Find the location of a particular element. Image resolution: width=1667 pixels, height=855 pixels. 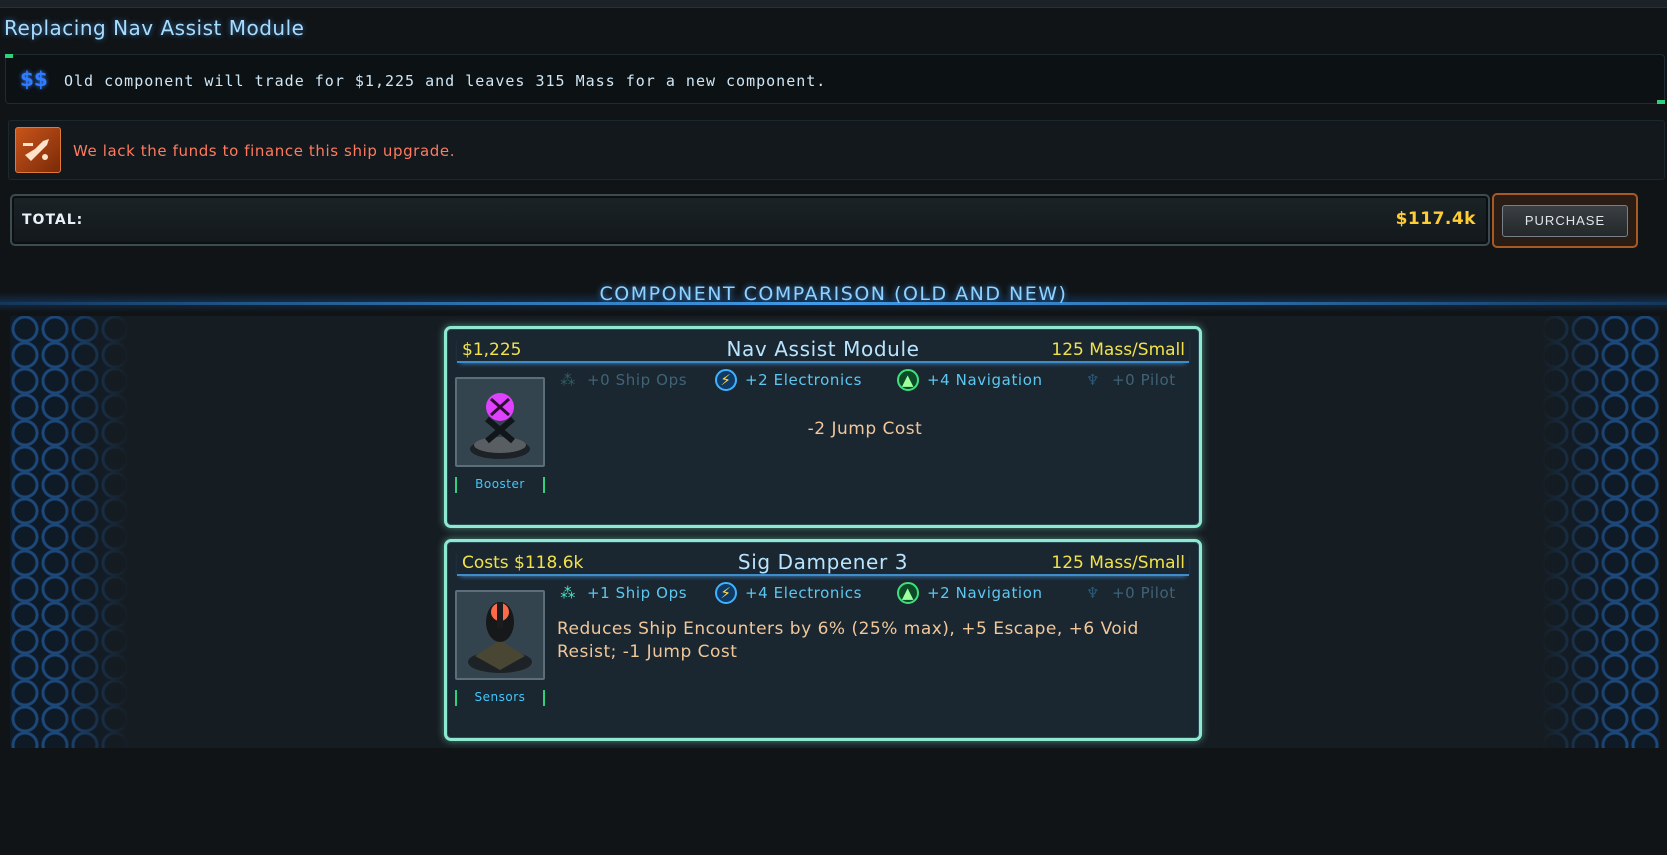

total-value: $117.4k is located at coordinates (1435, 219).